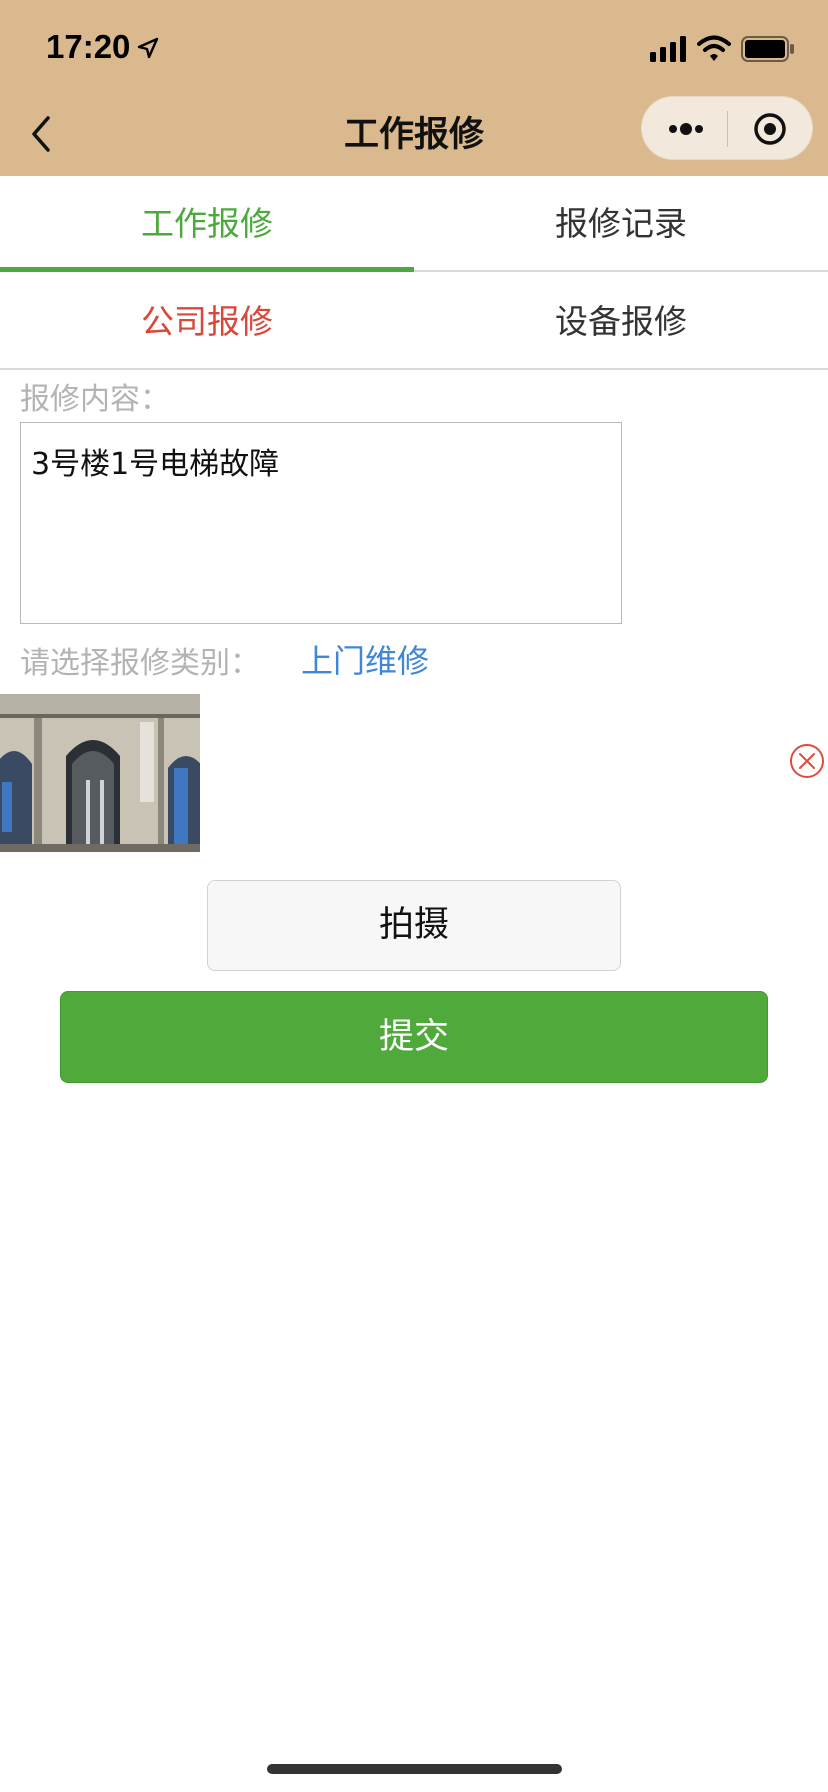 This screenshot has height=1792, width=828. Describe the element at coordinates (365, 659) in the screenshot. I see `category-picker: 上门维修` at that location.